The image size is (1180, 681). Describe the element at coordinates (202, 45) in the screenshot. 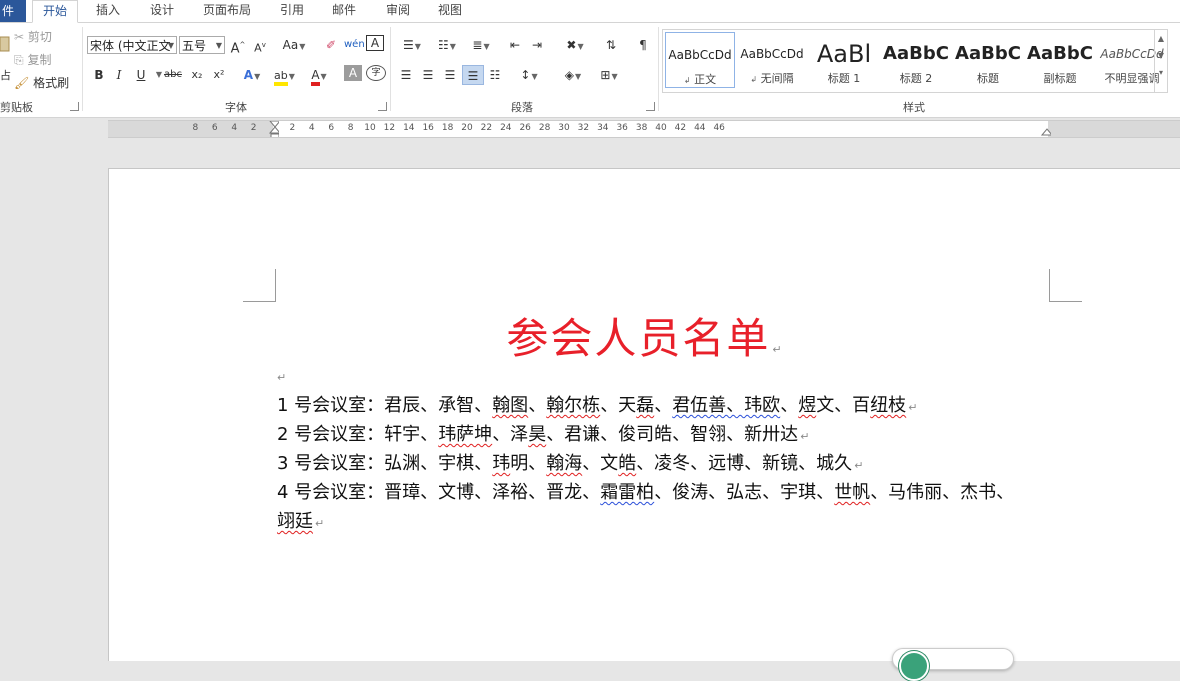

I see `font-size-combo: 五号 ▼` at that location.